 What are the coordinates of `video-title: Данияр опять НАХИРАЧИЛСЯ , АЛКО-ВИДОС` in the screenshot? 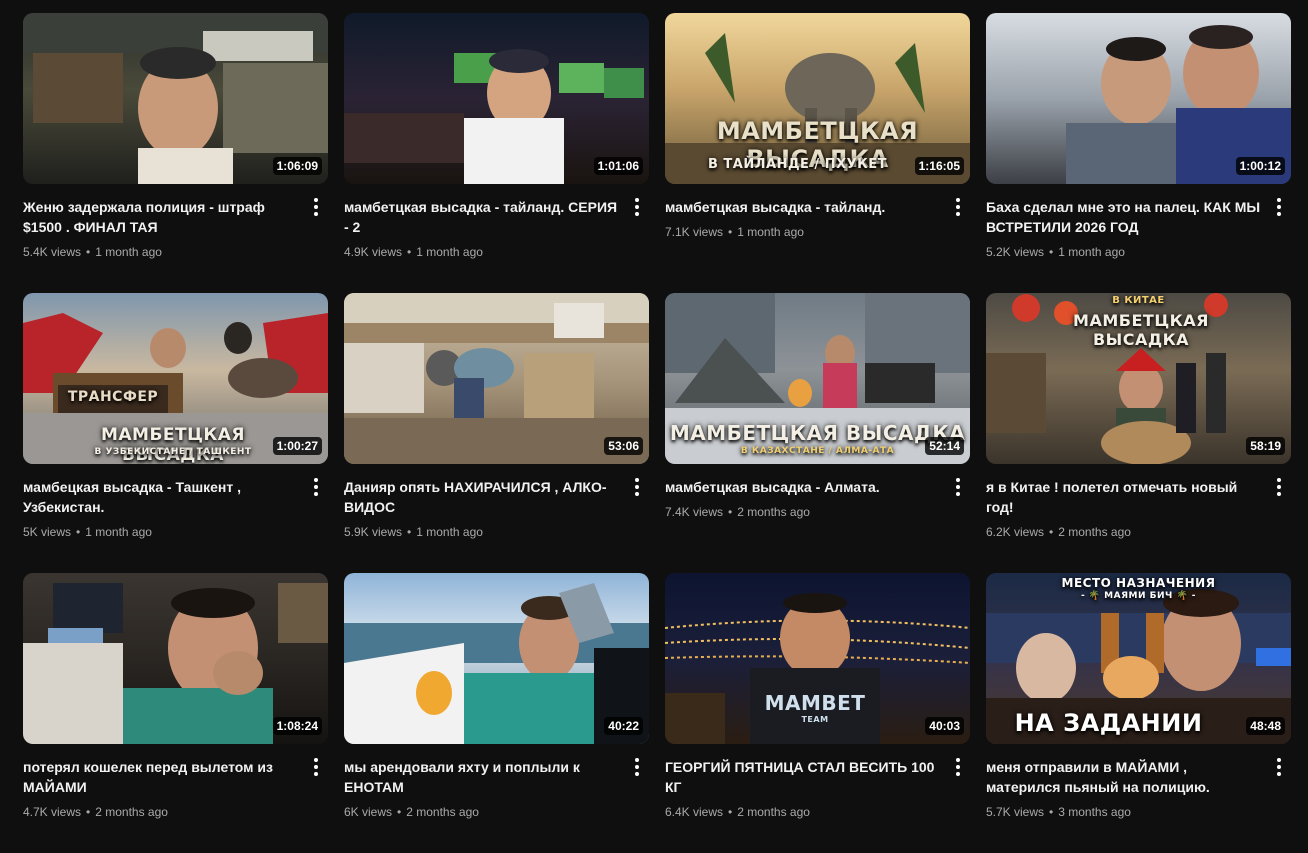 It's located at (481, 497).